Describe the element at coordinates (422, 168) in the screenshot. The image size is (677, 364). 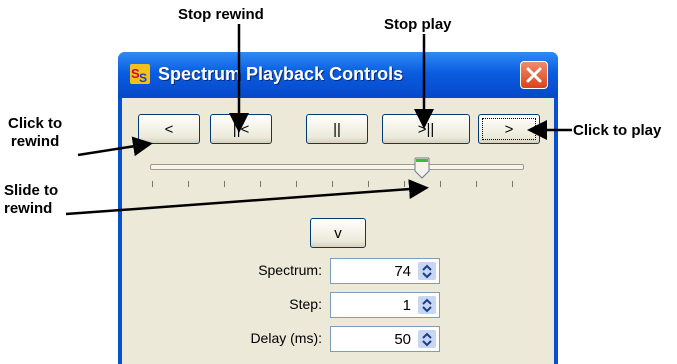
I see `slider-thumb` at that location.